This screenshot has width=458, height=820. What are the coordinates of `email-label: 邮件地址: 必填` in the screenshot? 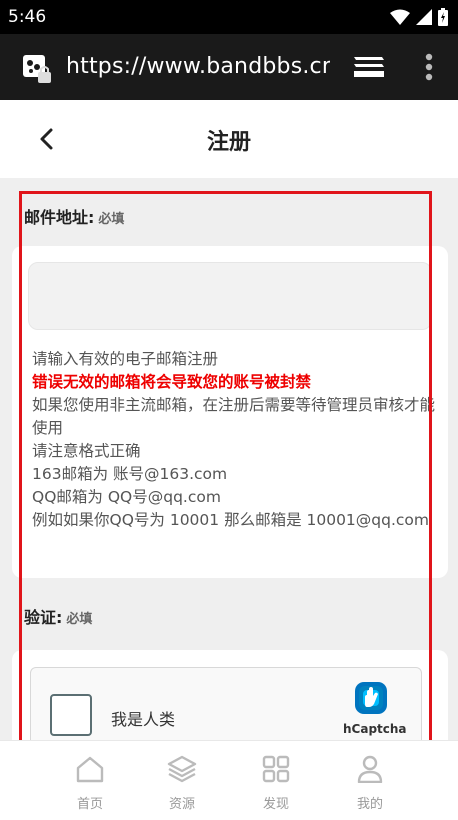 It's located at (74, 217).